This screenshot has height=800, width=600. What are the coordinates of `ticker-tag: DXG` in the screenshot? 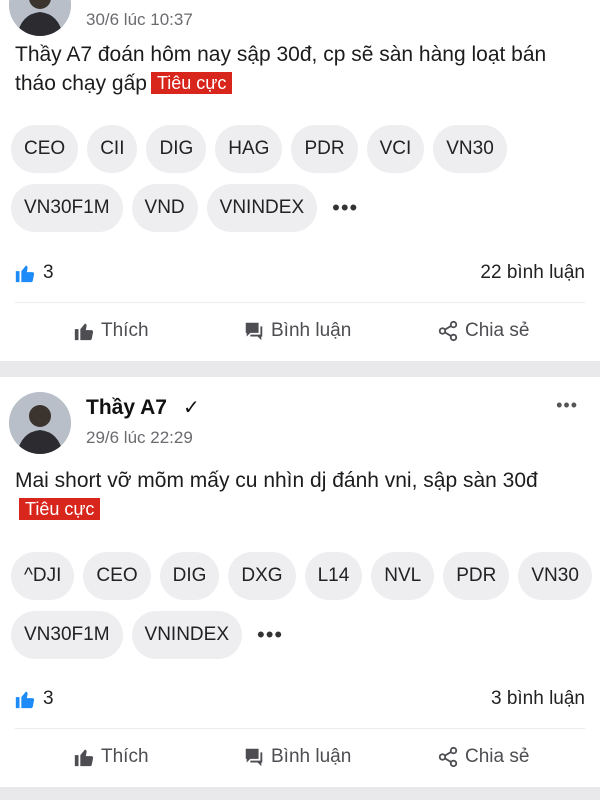 It's located at (262, 576).